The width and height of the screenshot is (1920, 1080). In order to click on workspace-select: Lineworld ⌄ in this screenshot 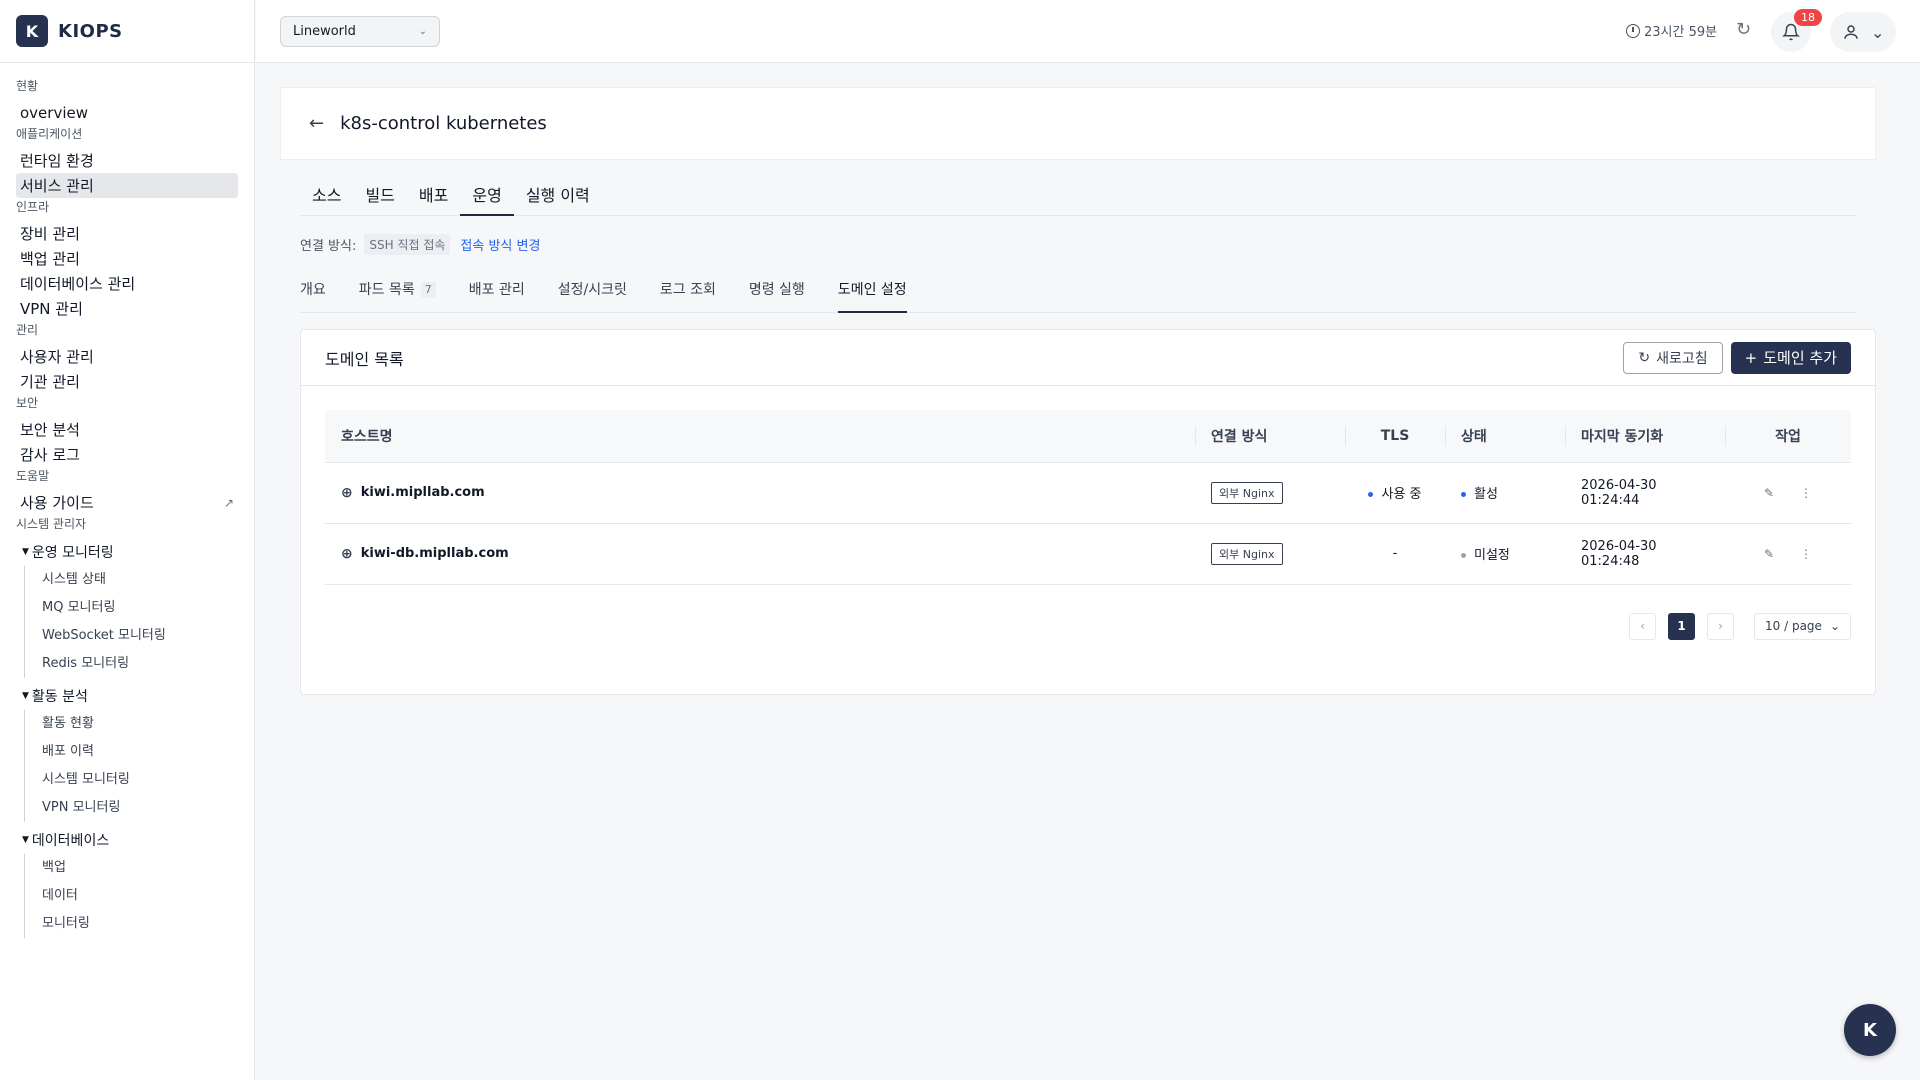, I will do `click(360, 31)`.